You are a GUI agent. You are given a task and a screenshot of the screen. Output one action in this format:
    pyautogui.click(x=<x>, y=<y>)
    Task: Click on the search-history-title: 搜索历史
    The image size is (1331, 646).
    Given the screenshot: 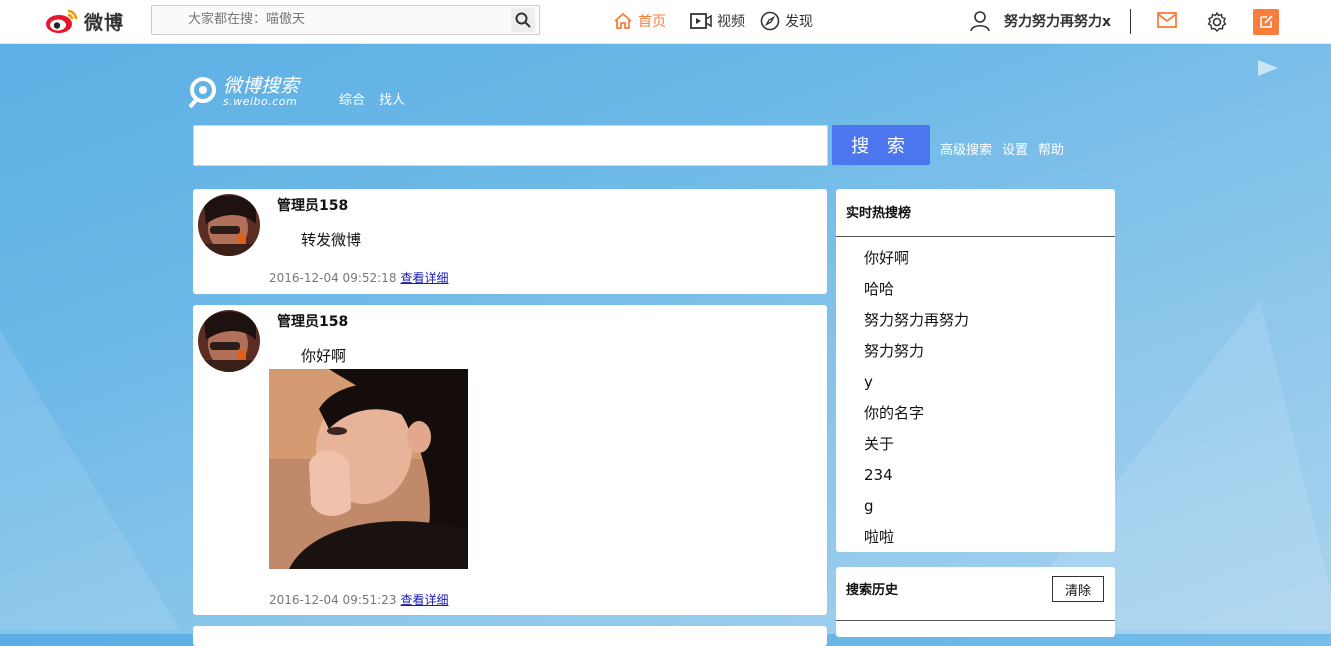 What is the action you would take?
    pyautogui.click(x=872, y=590)
    